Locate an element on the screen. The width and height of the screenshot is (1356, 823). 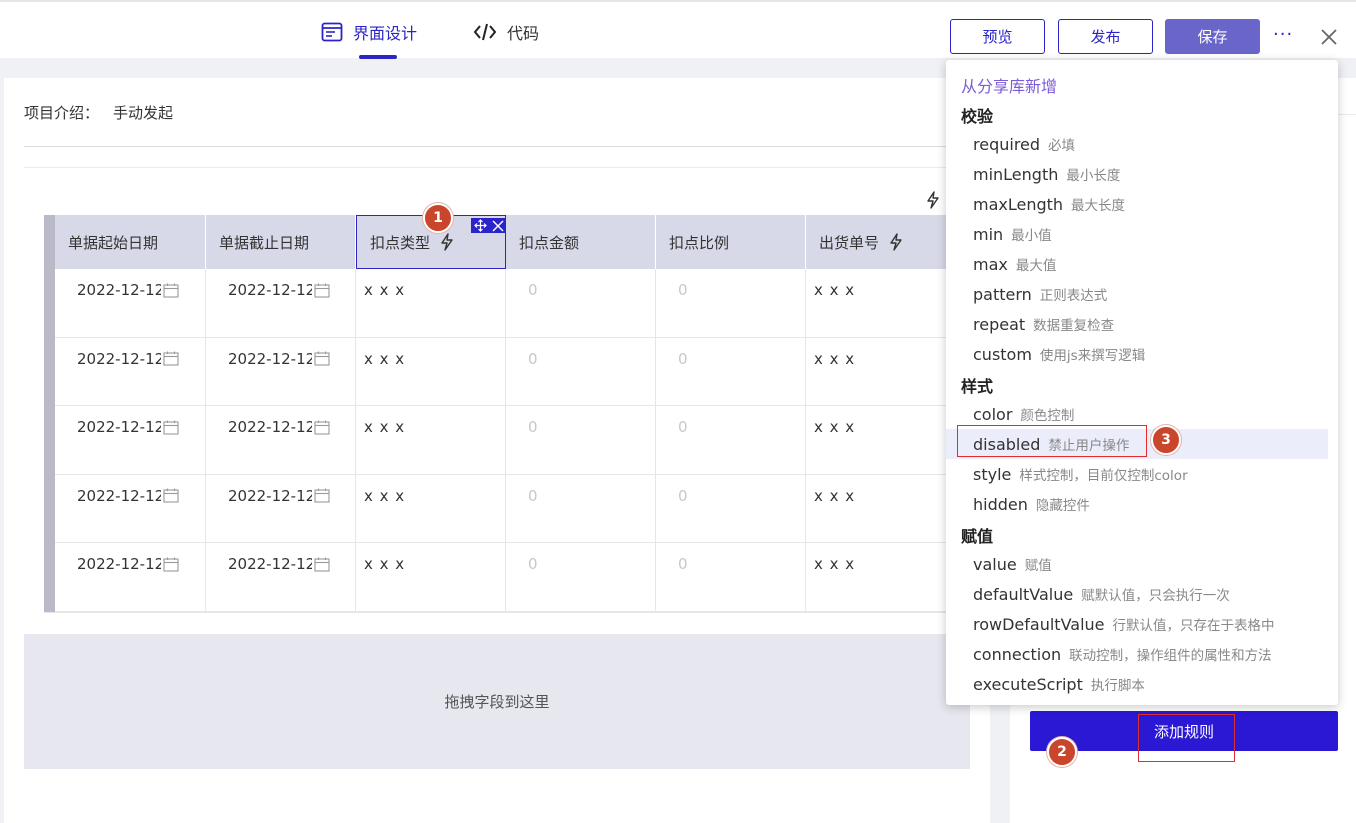
menu-item-description: 最小长度 is located at coordinates (1093, 176).